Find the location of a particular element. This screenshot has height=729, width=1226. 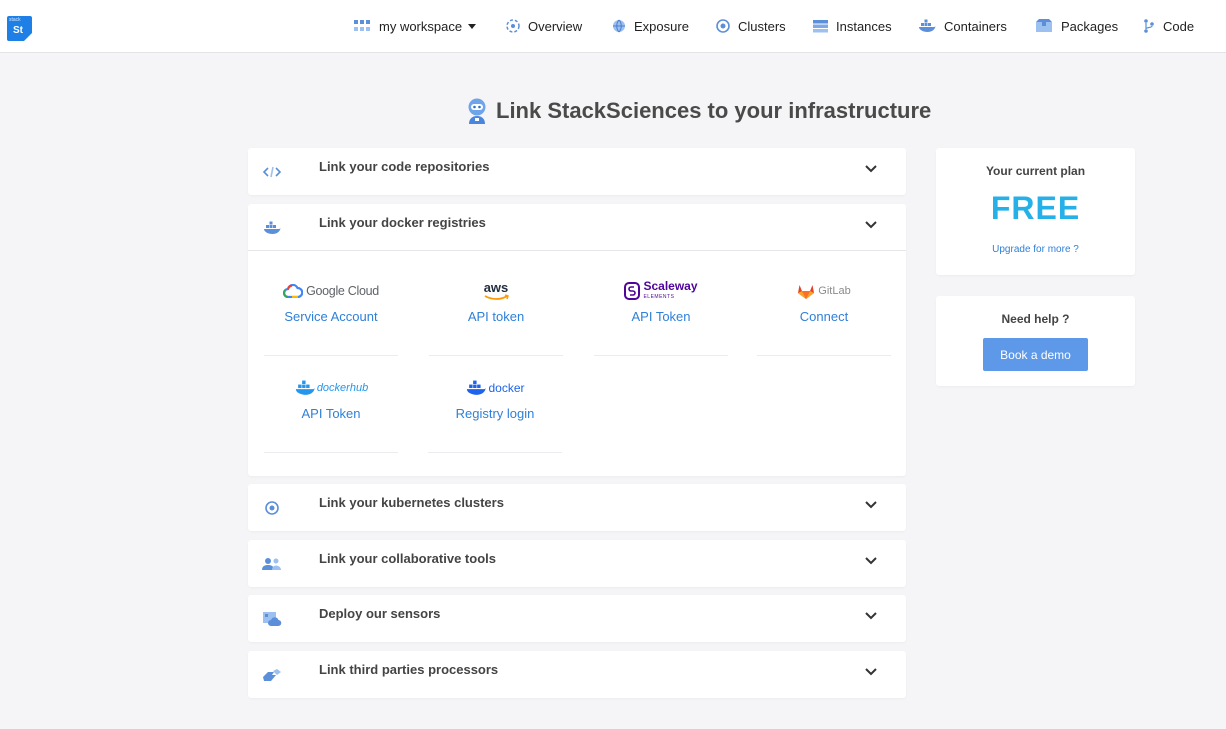

nav-code: Code is located at coordinates (1168, 26).